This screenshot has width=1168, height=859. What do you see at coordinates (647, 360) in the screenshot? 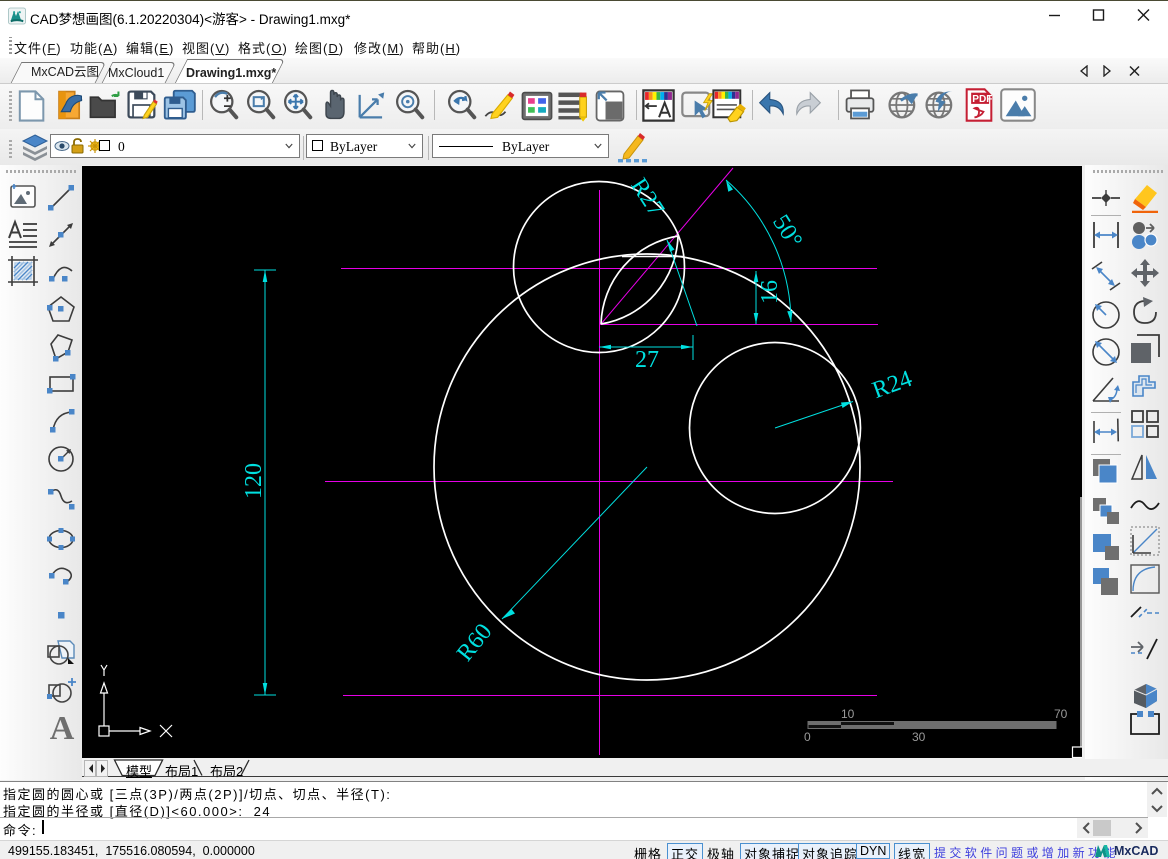
I see `svg-text: 27` at bounding box center [647, 360].